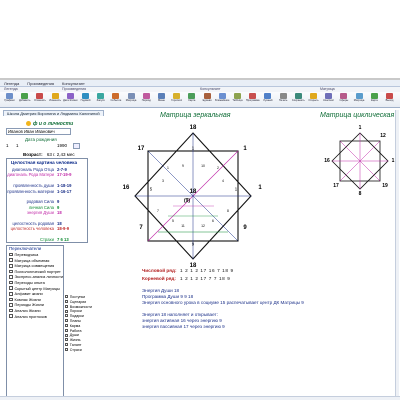 The image size is (400, 400). What do you see at coordinates (207, 100) in the screenshot?
I see `ribbon-button: Единая` at bounding box center [207, 100].